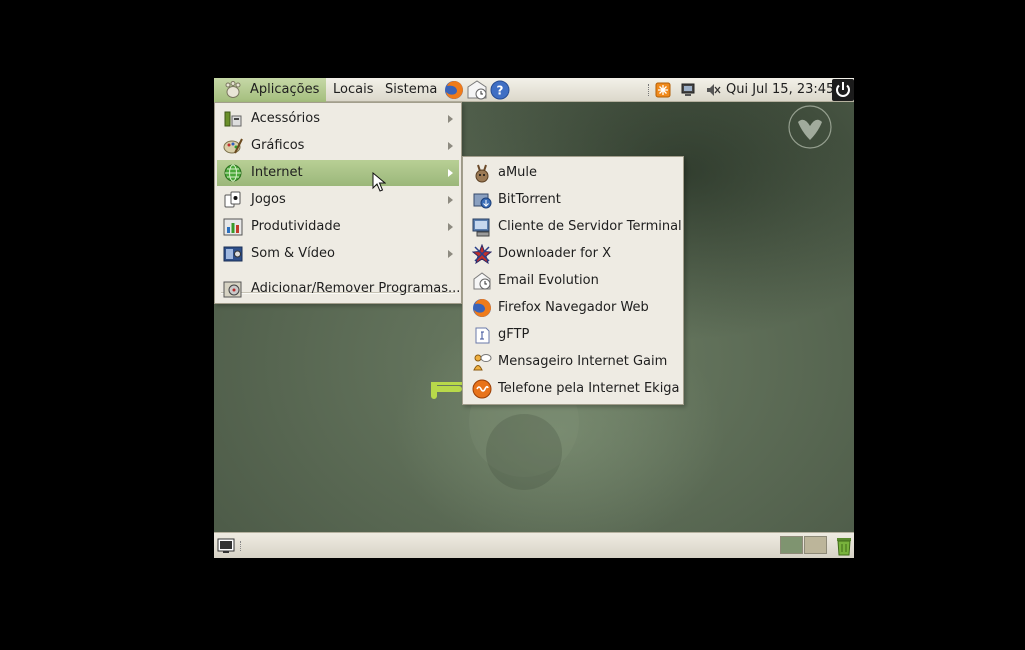 This screenshot has width=1025, height=650. Describe the element at coordinates (285, 89) in the screenshot. I see `applications-menu-label: Aplicações` at that location.